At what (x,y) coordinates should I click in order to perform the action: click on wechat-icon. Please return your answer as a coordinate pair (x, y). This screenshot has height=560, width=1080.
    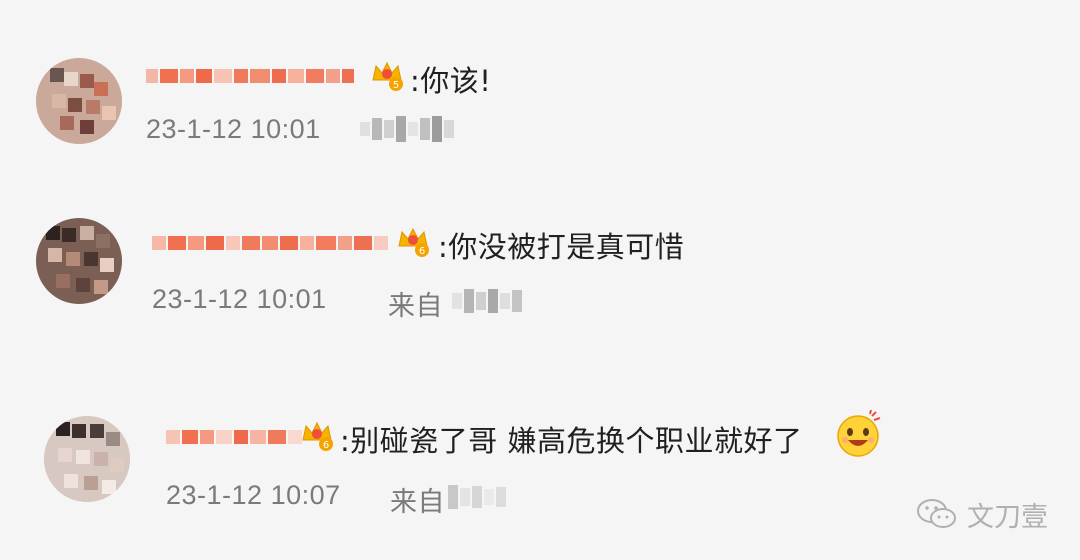
    Looking at the image, I should click on (936, 513).